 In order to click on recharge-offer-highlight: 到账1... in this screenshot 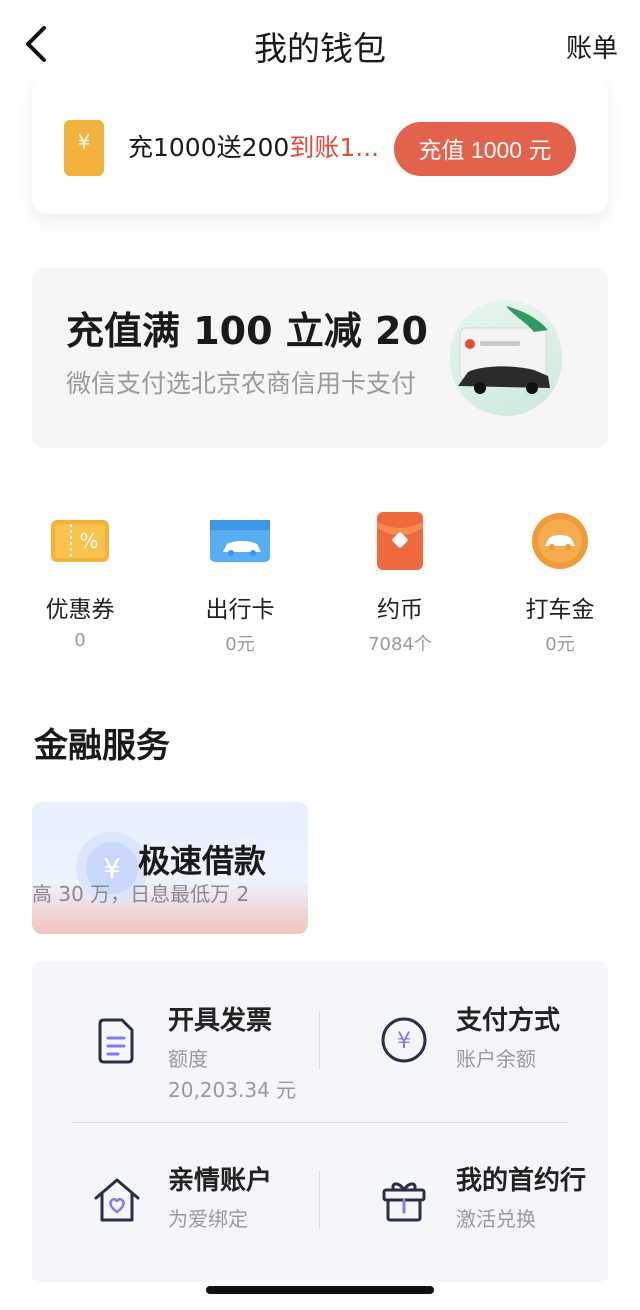, I will do `click(334, 147)`.